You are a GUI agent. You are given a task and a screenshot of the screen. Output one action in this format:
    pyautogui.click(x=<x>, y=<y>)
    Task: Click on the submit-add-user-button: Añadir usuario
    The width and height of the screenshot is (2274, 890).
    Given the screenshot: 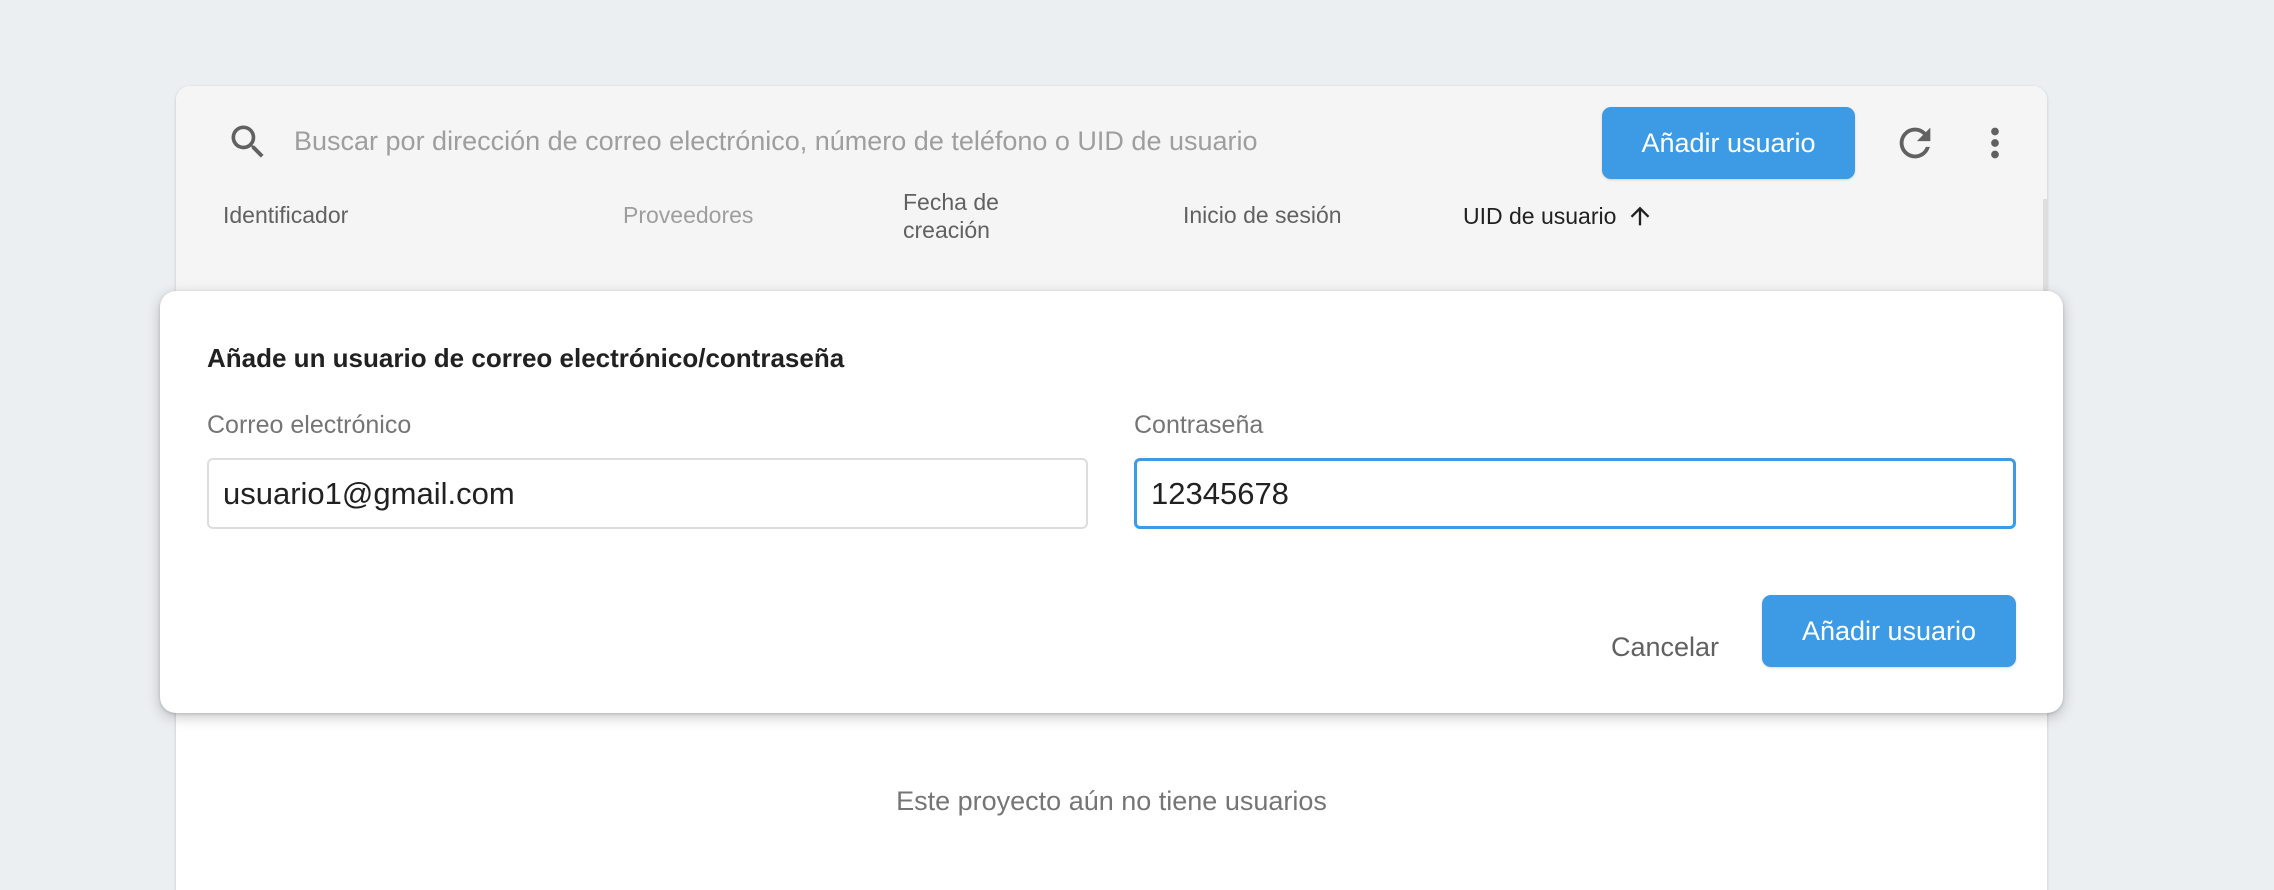 What is the action you would take?
    pyautogui.click(x=1889, y=631)
    